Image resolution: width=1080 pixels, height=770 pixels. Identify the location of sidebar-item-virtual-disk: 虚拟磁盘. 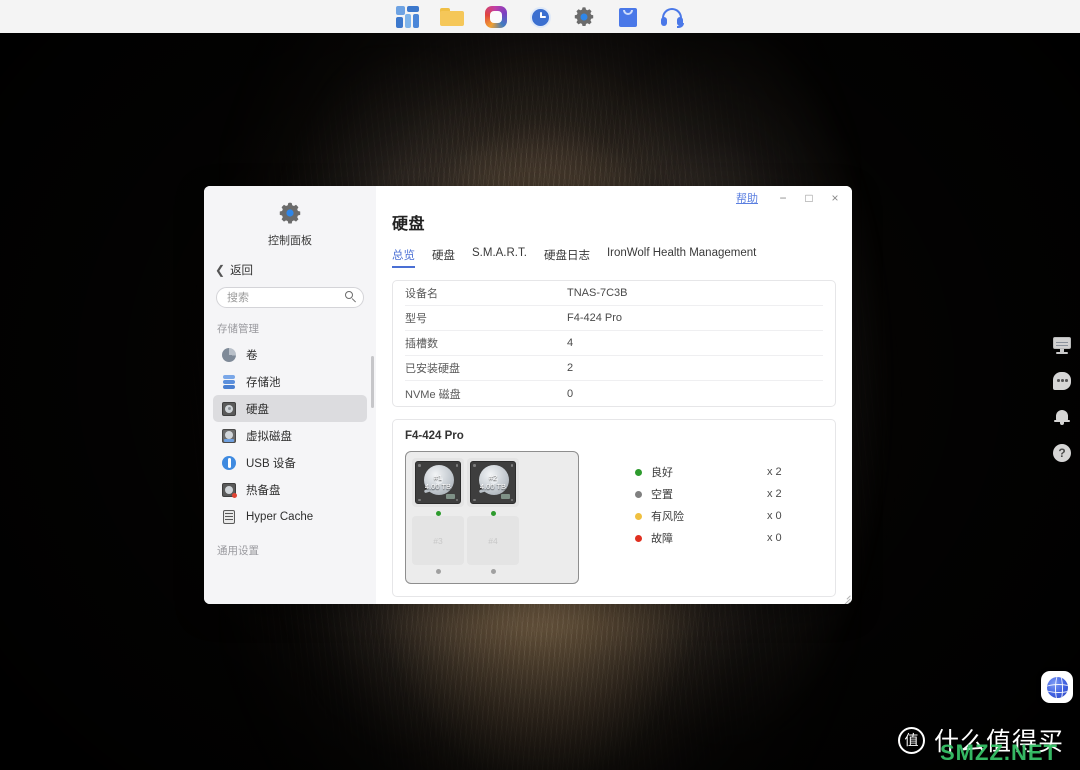
(290, 435).